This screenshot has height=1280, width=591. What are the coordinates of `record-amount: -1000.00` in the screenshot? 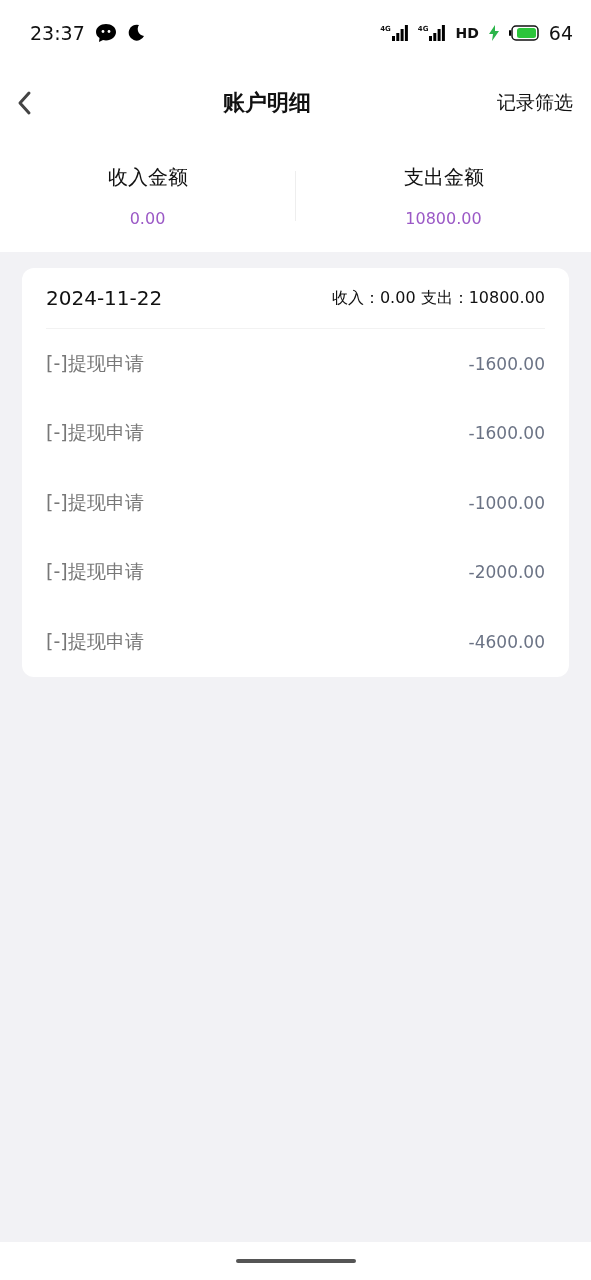 It's located at (506, 502).